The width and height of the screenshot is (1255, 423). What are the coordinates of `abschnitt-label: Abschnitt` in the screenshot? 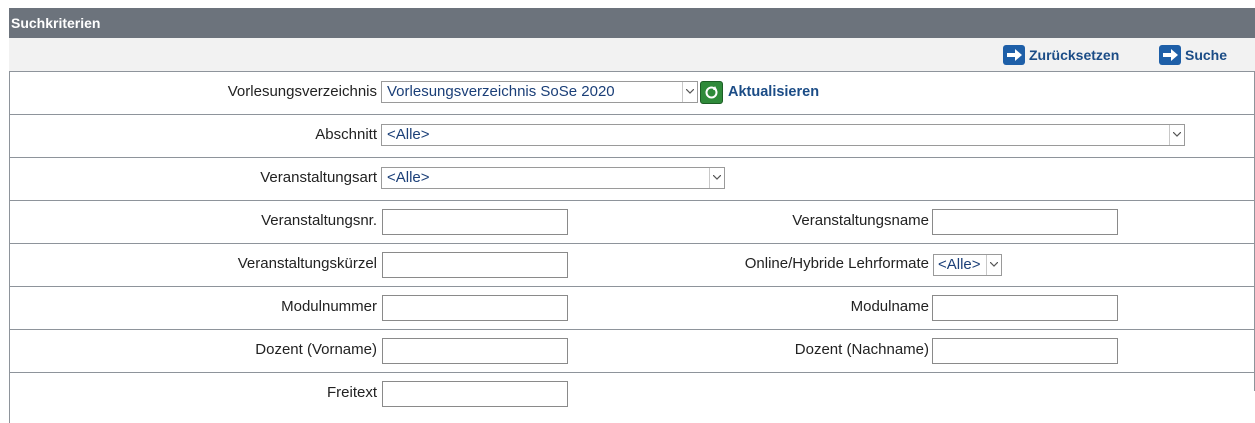 It's located at (346, 134).